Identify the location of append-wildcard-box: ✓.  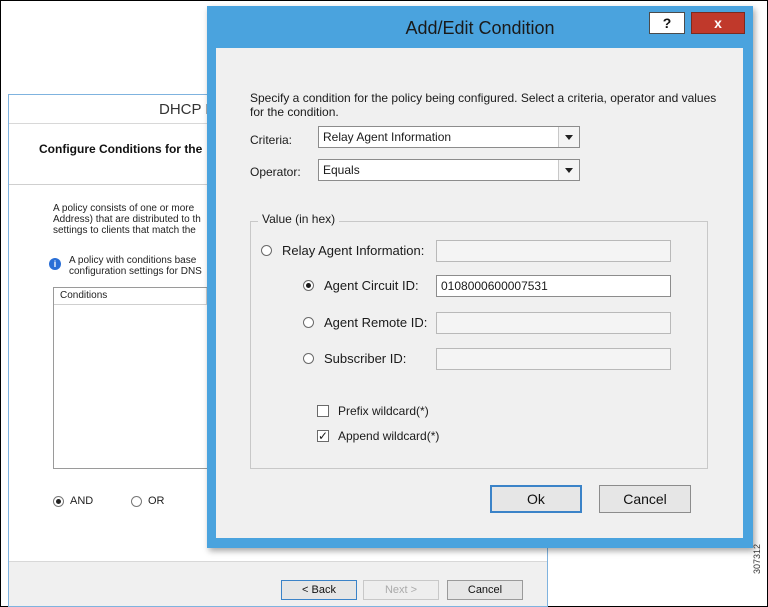
(323, 436).